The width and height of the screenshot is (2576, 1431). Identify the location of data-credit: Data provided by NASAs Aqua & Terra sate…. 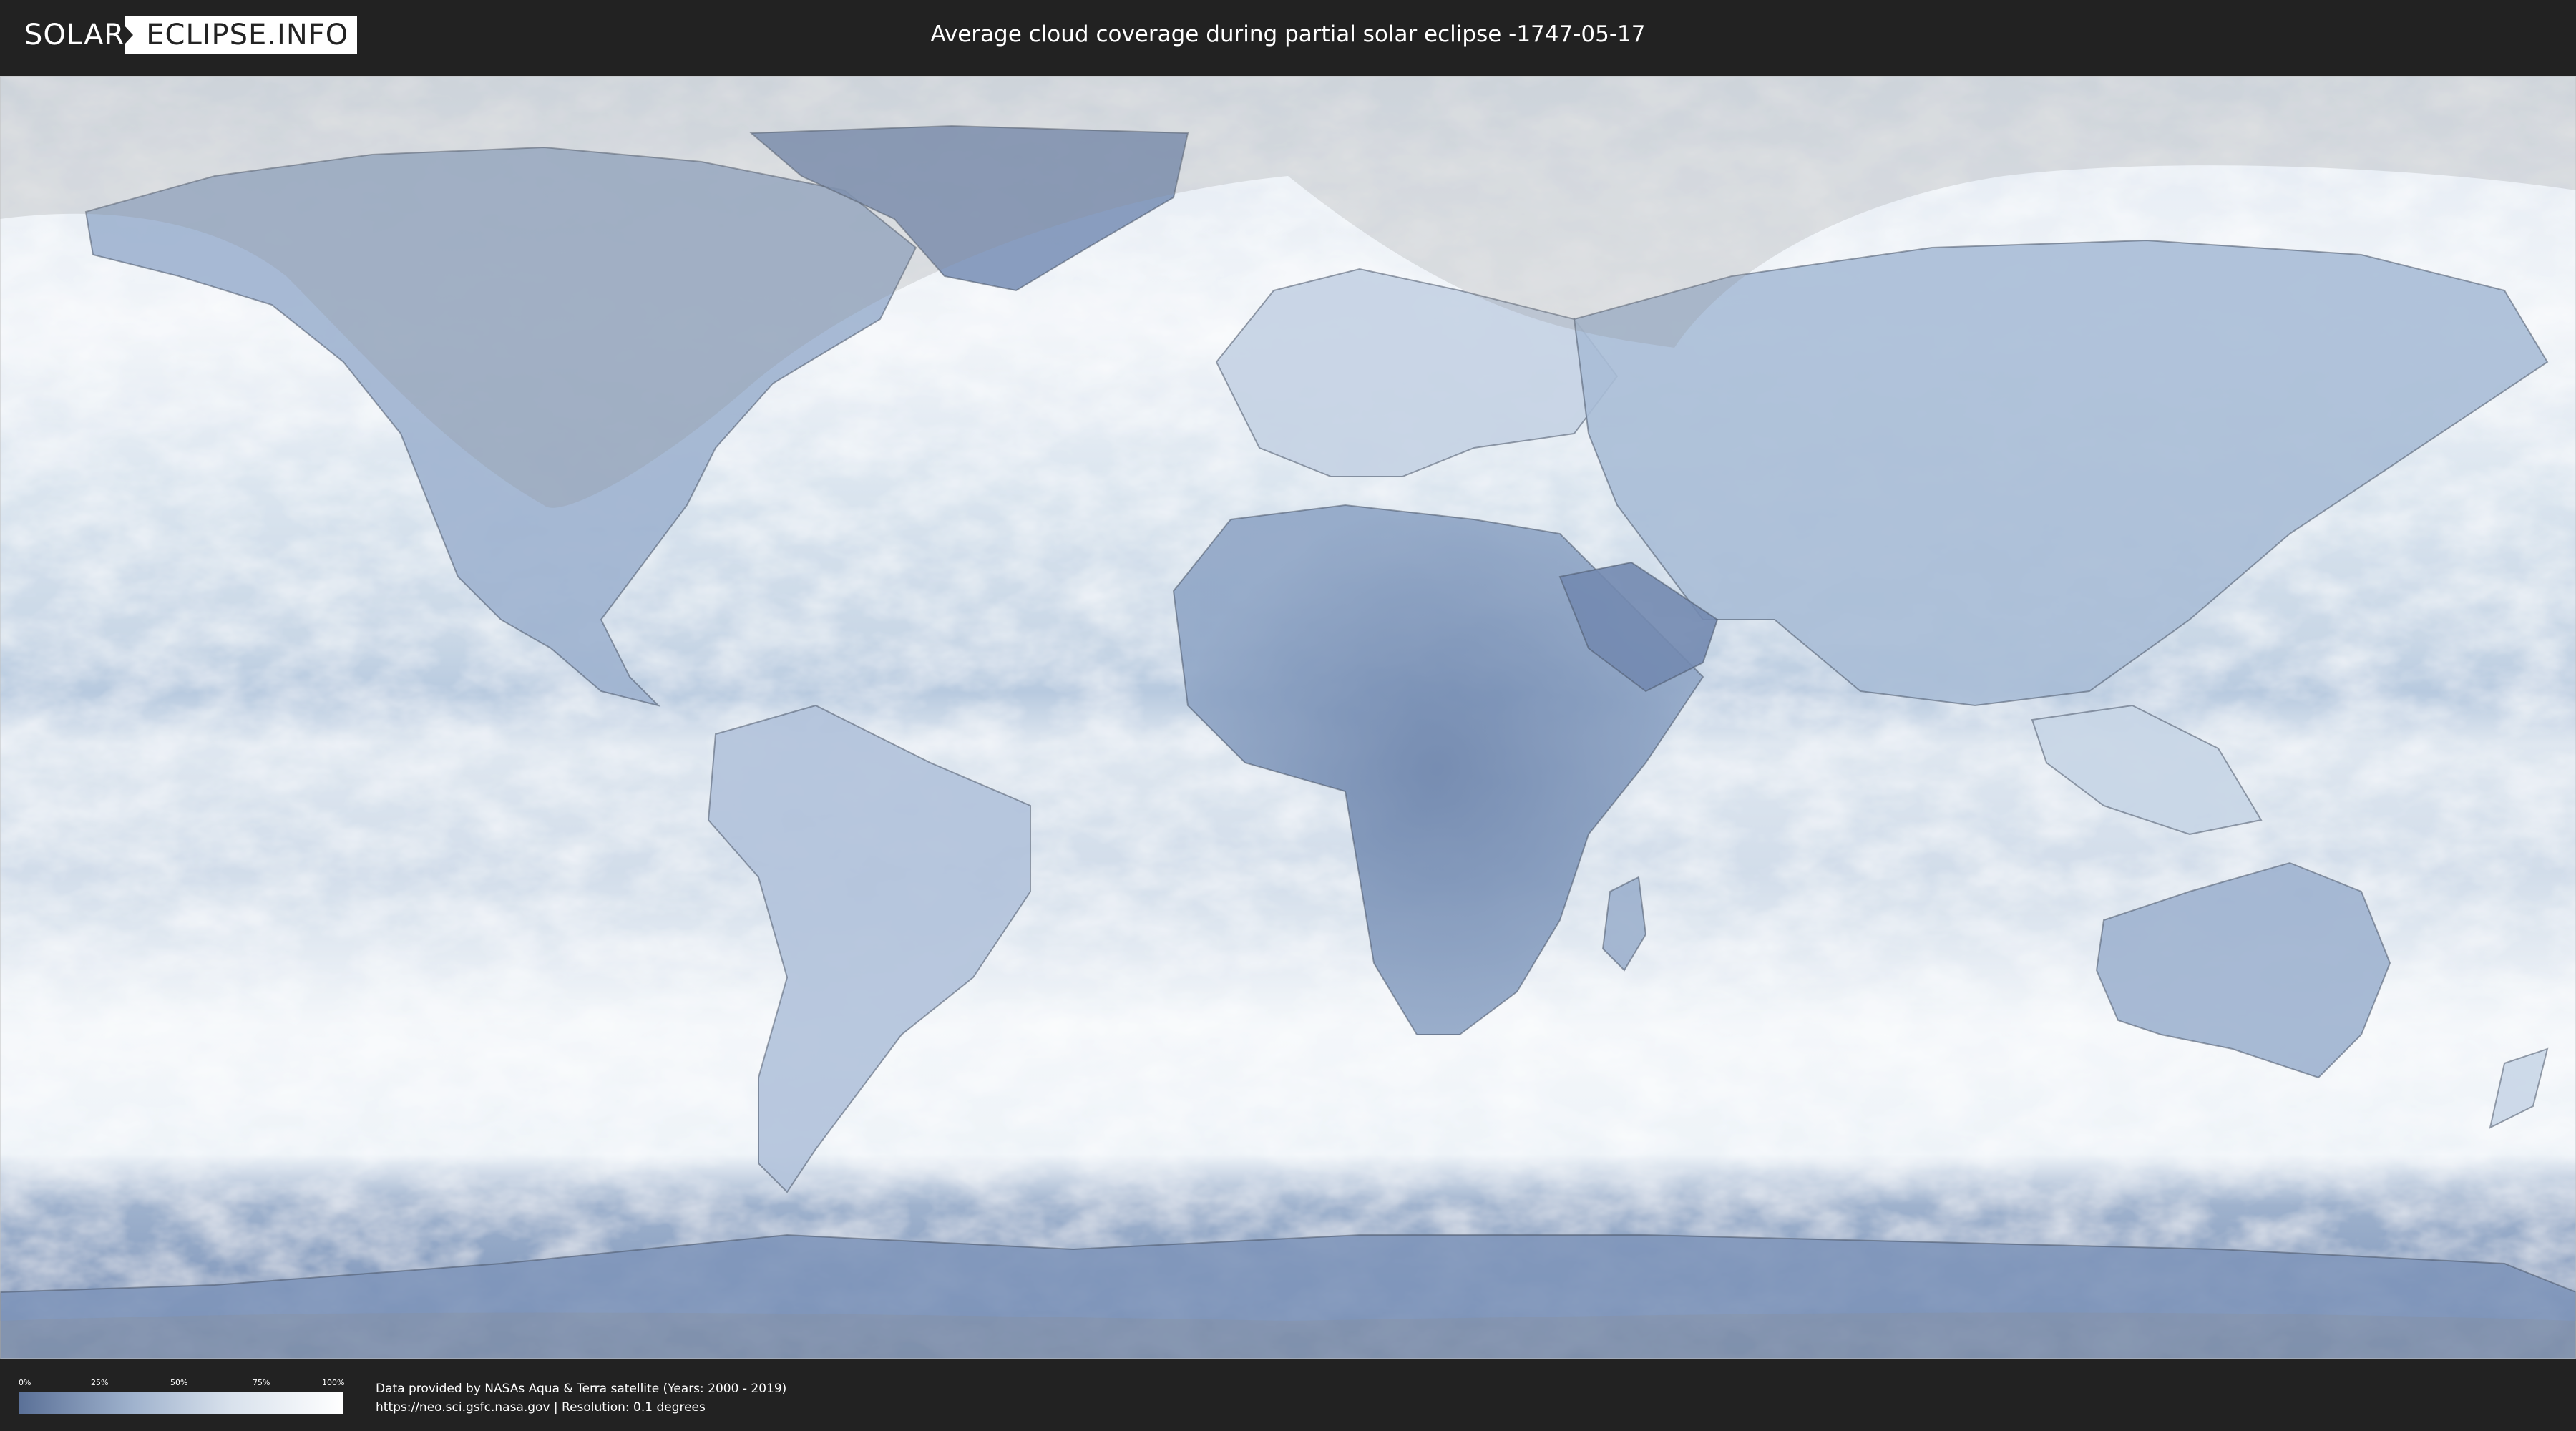
(581, 1398).